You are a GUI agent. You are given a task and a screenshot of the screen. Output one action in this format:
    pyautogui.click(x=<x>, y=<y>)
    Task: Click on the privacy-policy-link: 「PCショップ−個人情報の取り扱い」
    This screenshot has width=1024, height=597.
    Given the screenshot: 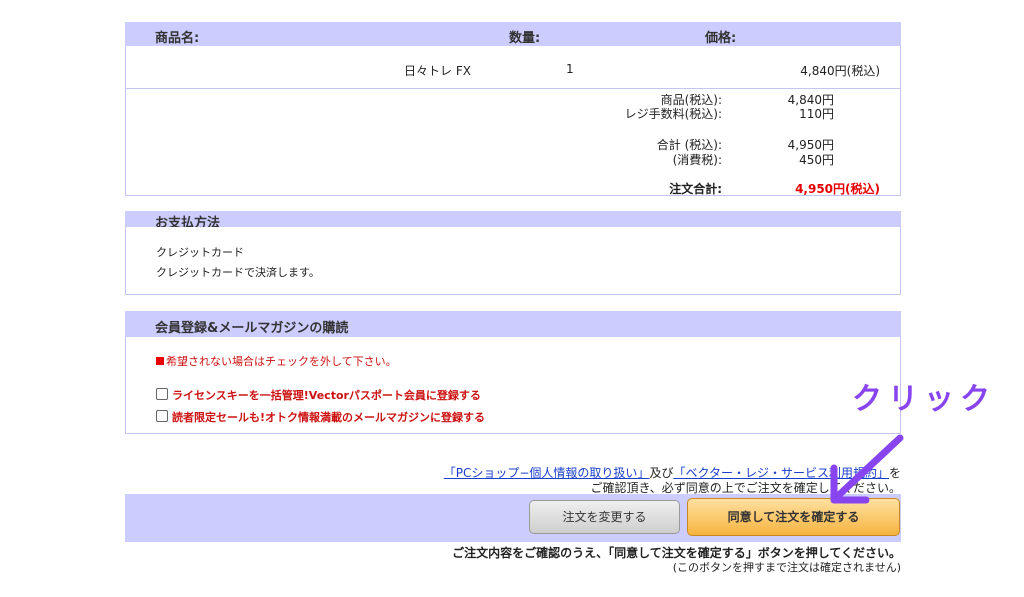 What is the action you would take?
    pyautogui.click(x=547, y=473)
    